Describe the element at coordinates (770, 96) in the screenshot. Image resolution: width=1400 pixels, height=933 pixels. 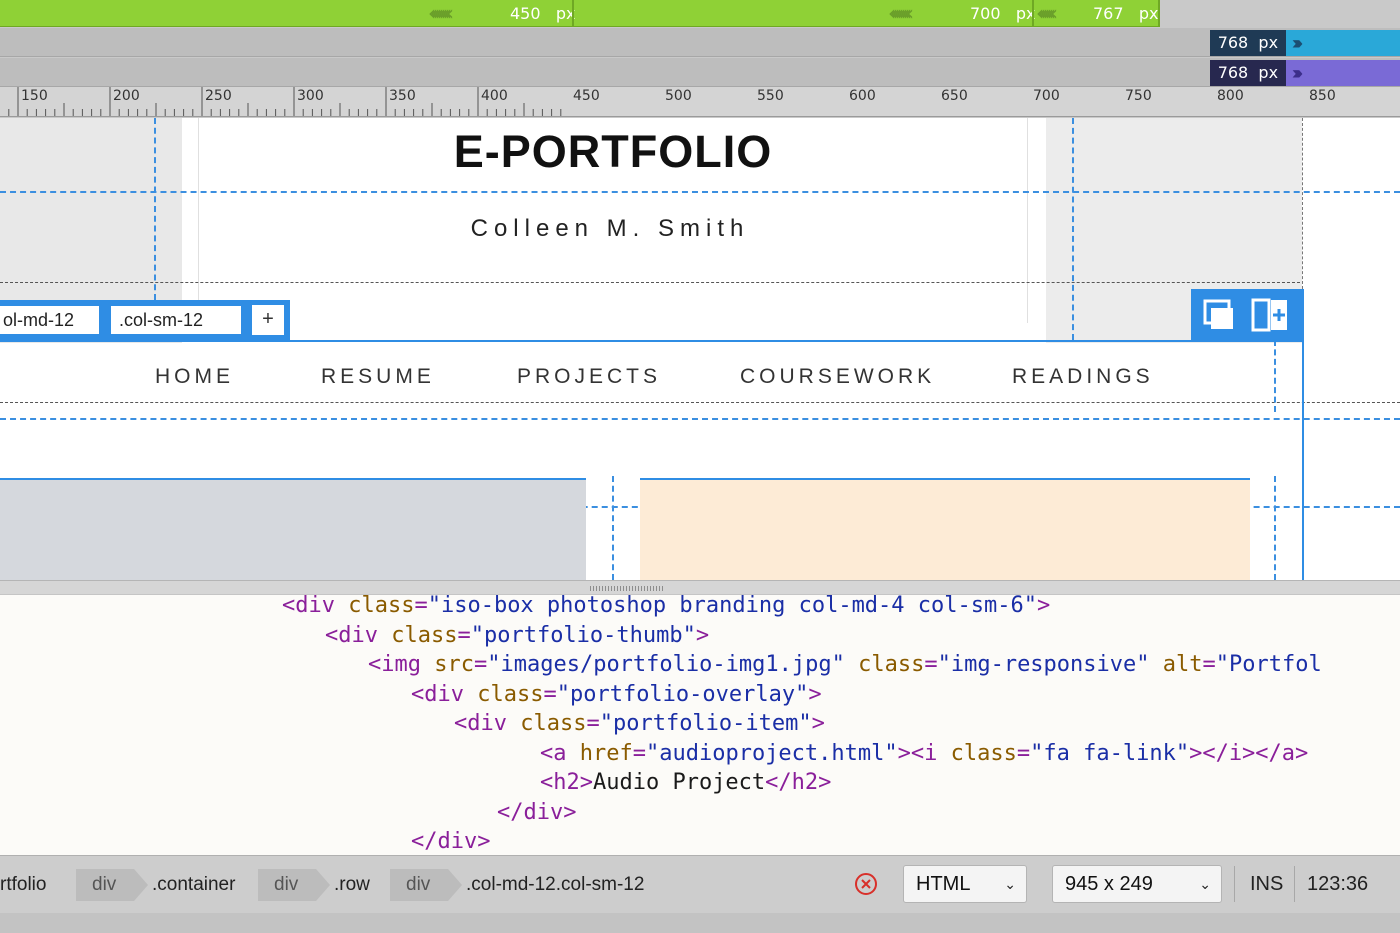
I see `ruler-label: 550` at that location.